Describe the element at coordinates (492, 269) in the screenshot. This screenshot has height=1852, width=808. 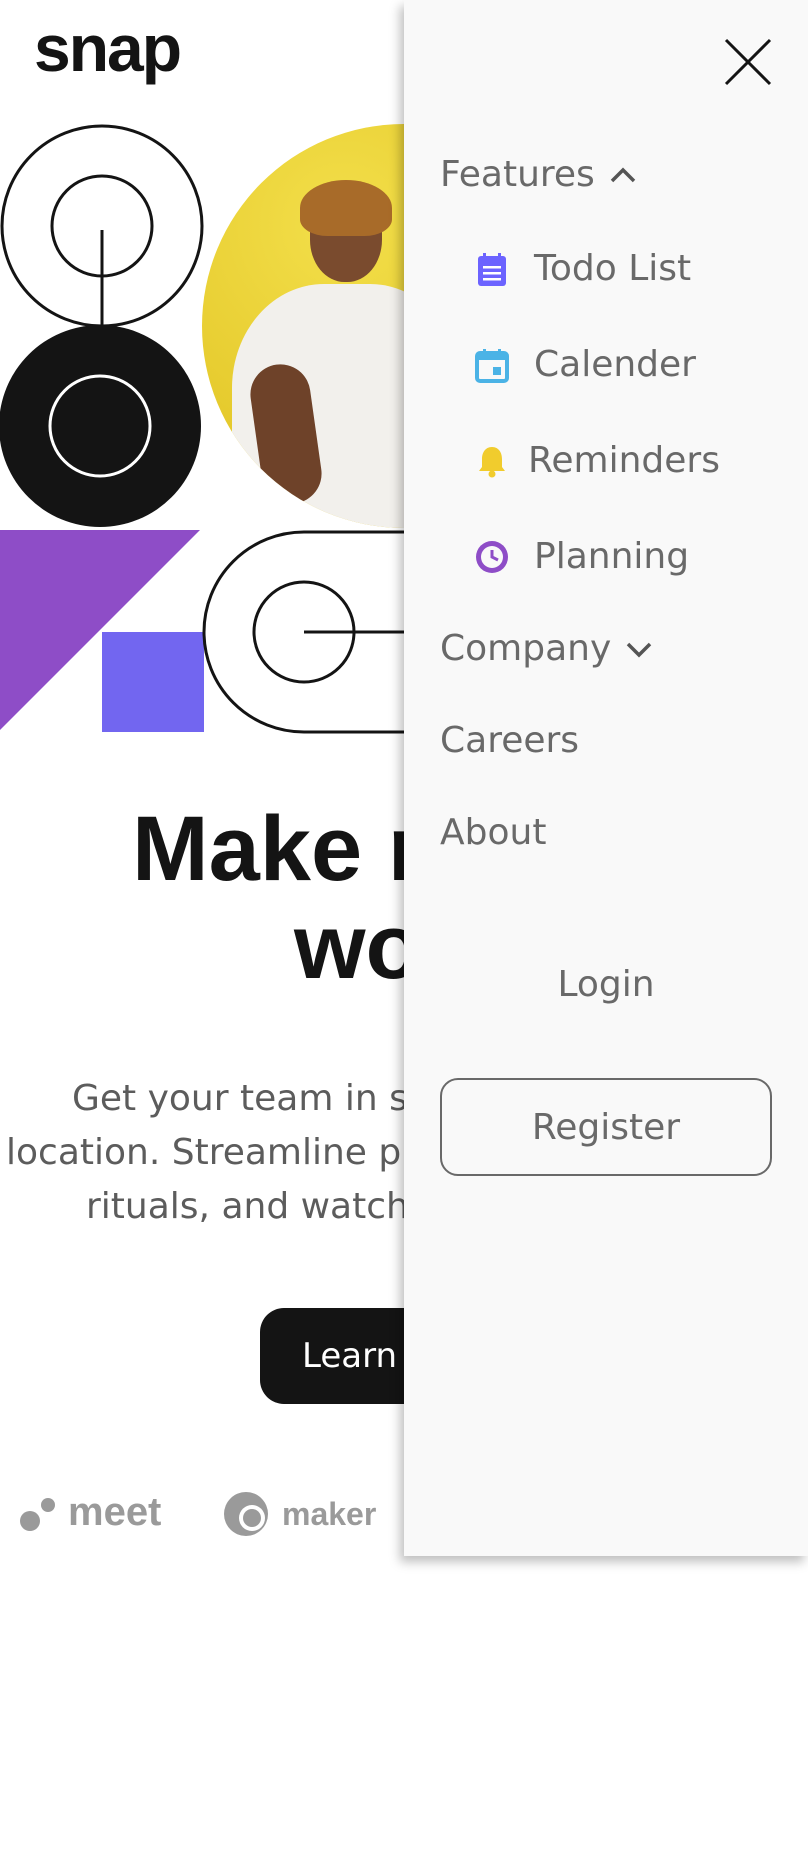
I see `todo-list-icon` at that location.